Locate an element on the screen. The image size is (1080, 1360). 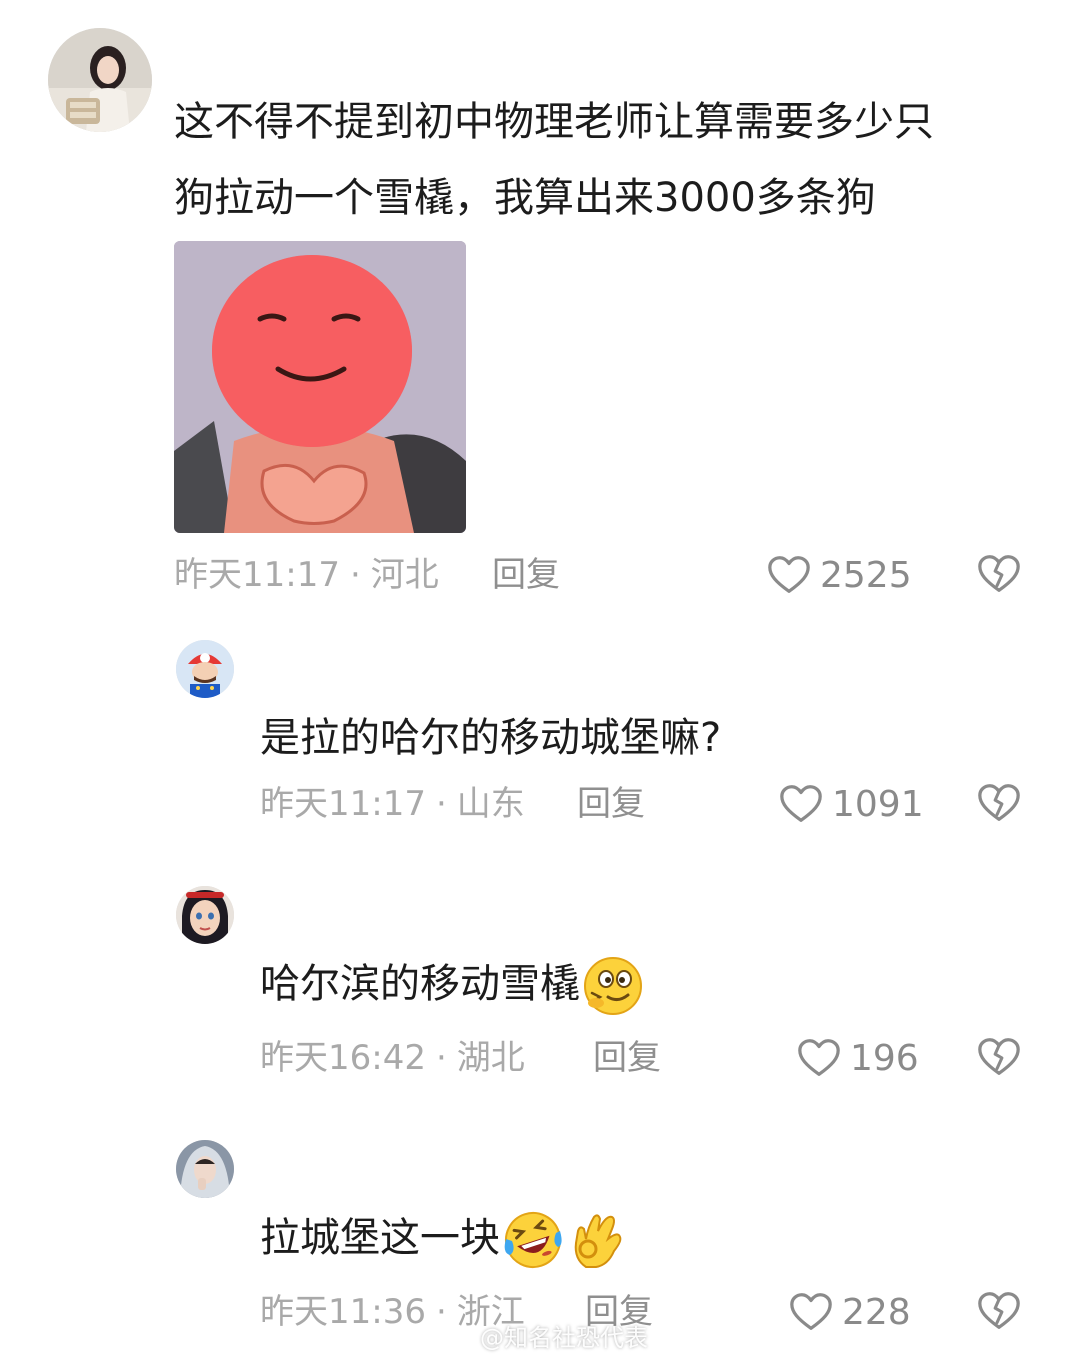
comment-text: 是拉的哈尔的移动城堡嘛? is located at coordinates (491, 738).